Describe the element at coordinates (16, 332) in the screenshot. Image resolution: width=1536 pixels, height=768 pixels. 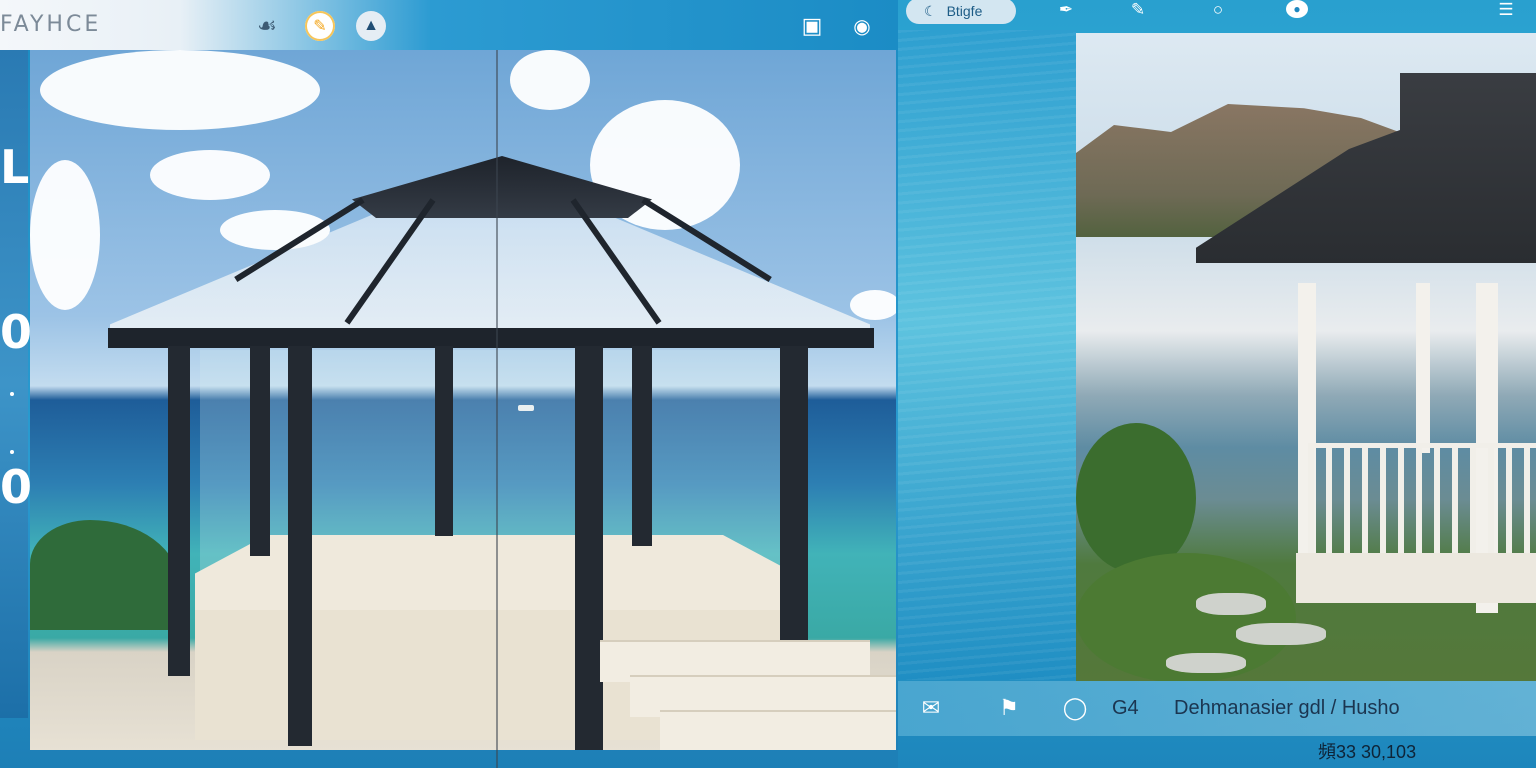
I see `side-glyph-2: 0` at that location.